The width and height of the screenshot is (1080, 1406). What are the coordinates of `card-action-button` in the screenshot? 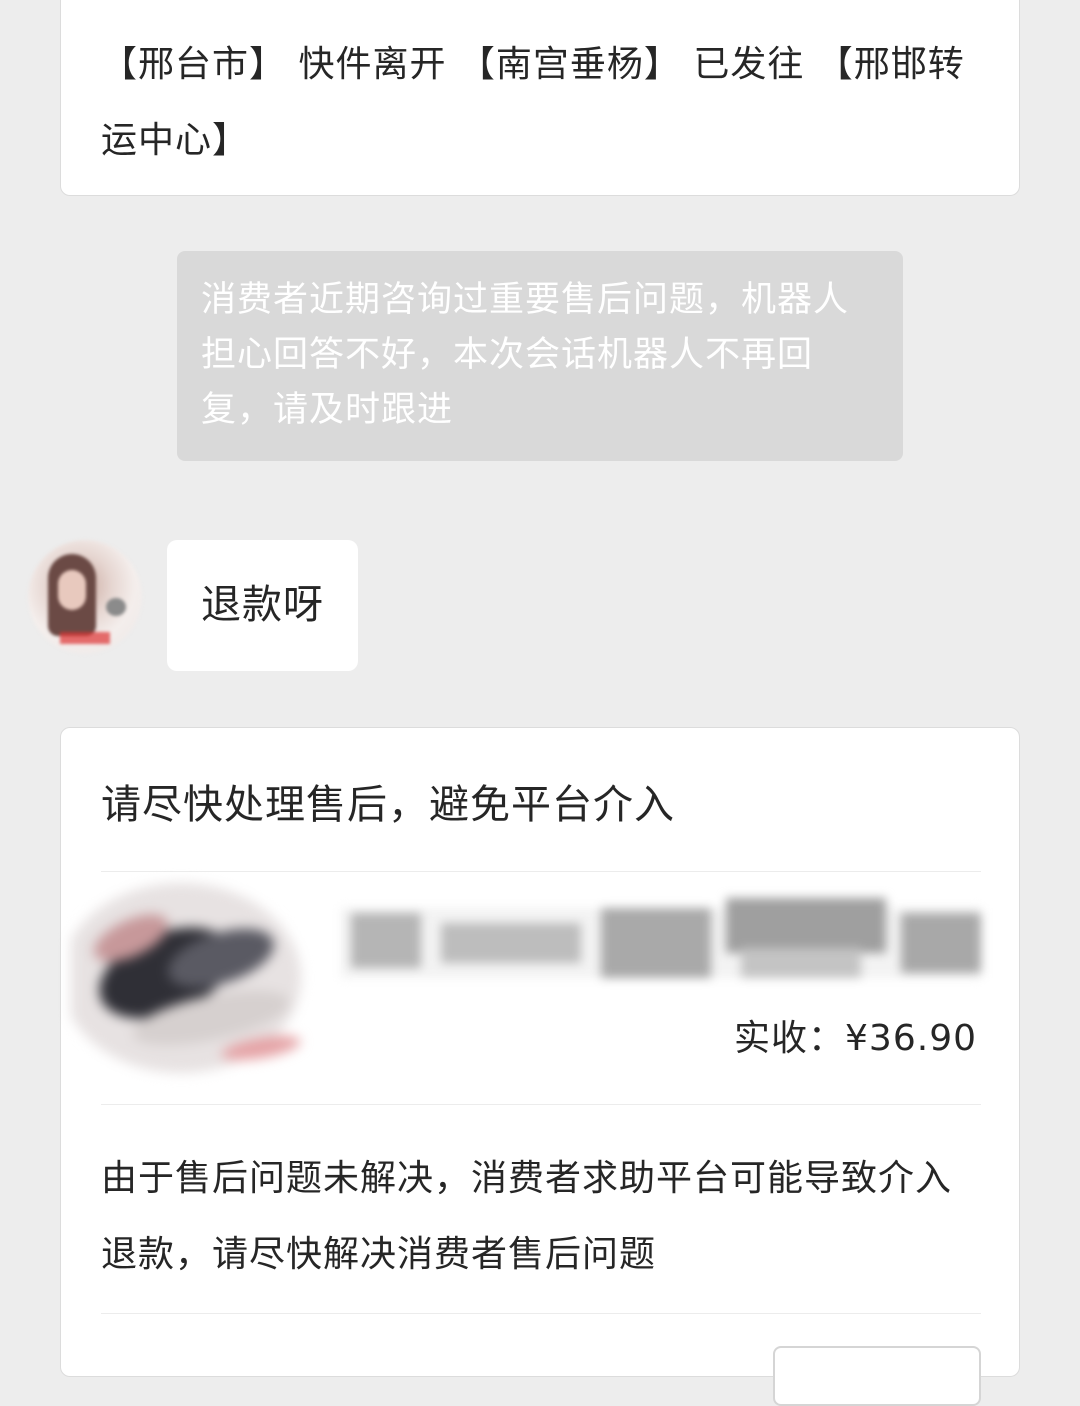 It's located at (877, 1376).